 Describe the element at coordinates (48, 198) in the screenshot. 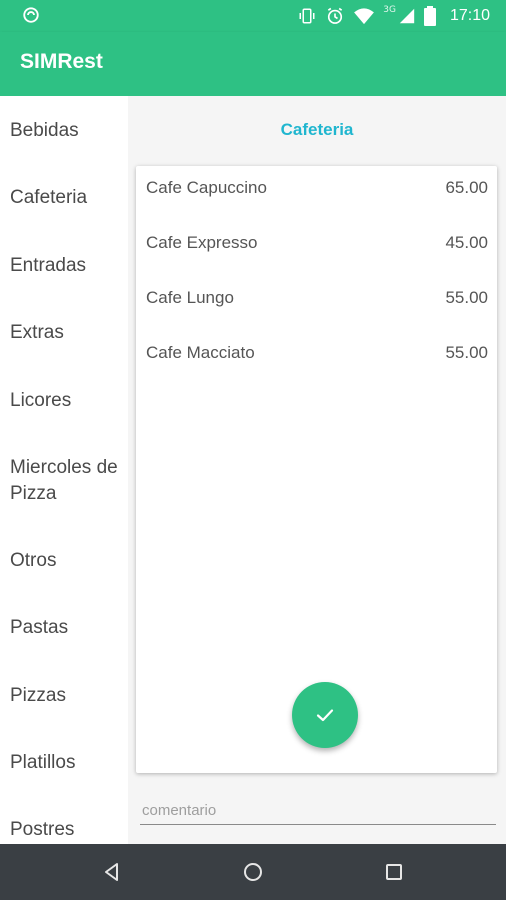

I see `sidebar-item-cafeteria: Cafeteria` at that location.